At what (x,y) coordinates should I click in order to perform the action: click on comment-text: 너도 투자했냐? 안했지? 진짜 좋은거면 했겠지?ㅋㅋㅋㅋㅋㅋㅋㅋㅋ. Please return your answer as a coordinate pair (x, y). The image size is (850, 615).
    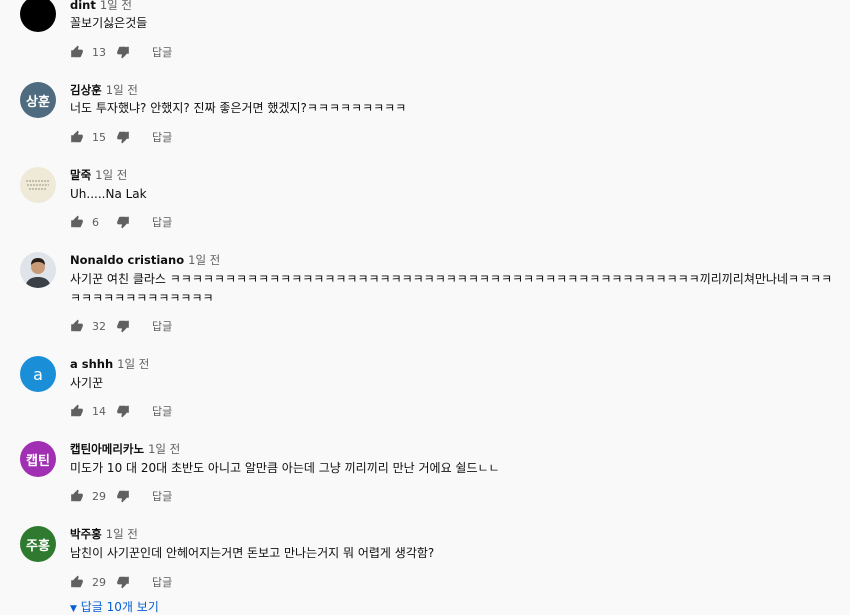
    Looking at the image, I should click on (238, 108).